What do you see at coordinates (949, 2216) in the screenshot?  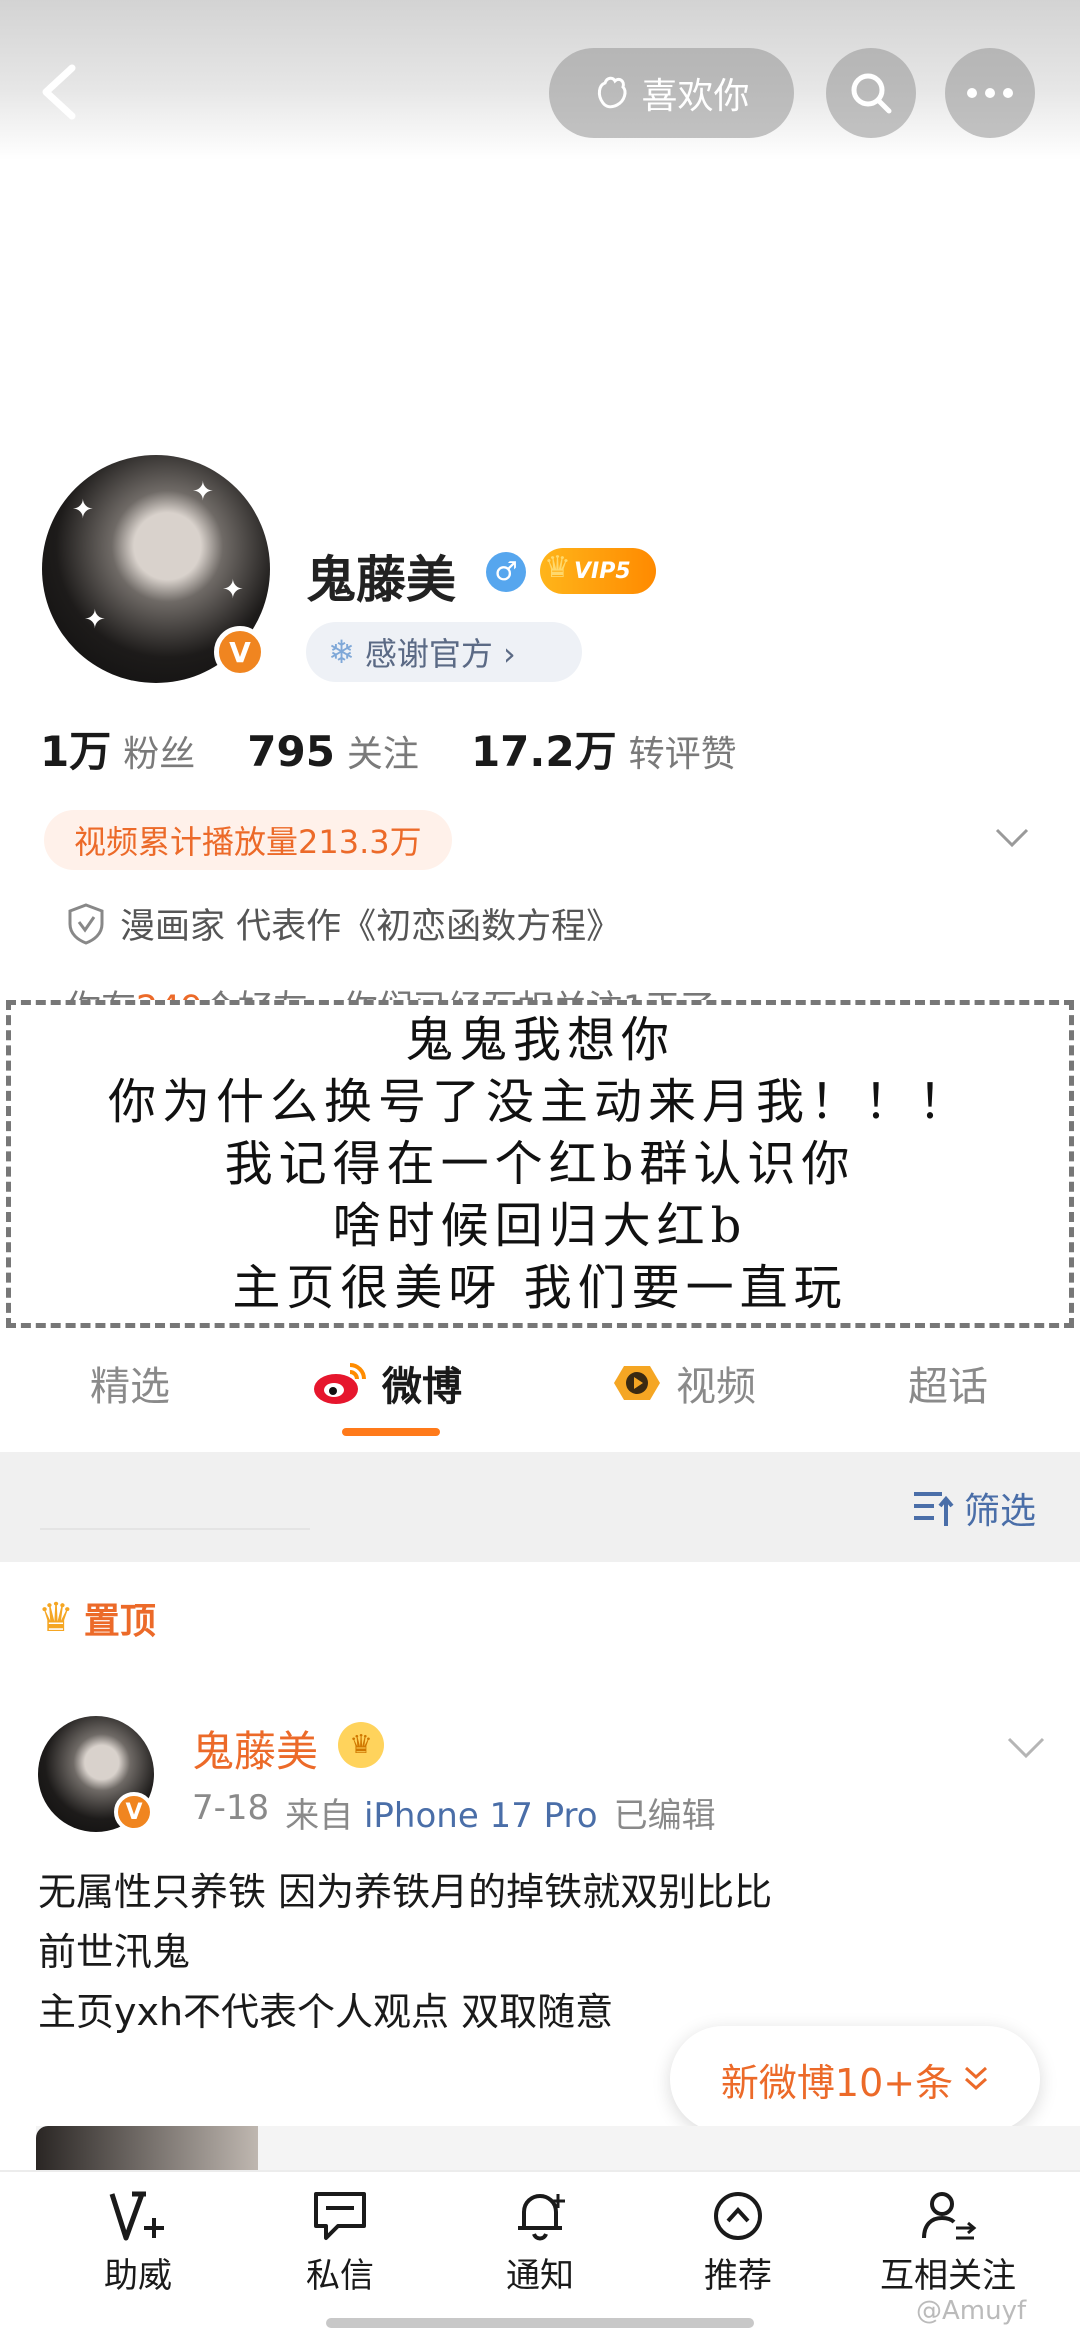 I see `mutual-follow-icon` at bounding box center [949, 2216].